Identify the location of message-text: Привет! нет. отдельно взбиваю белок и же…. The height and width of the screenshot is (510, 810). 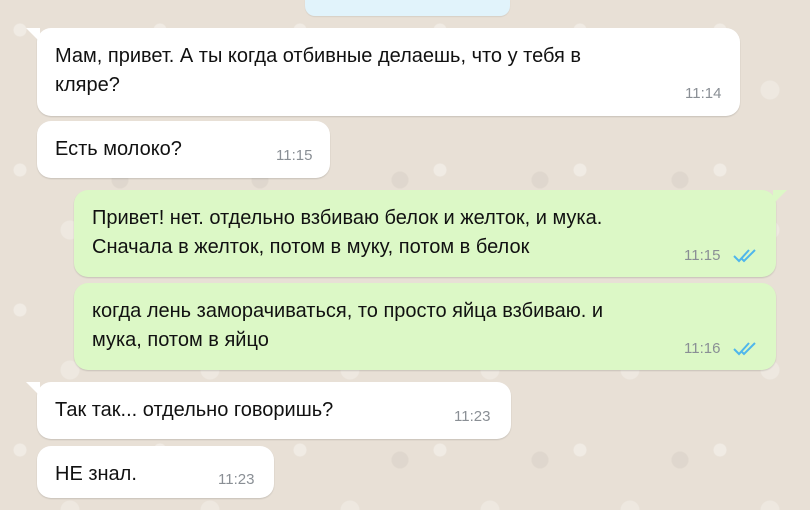
(347, 232).